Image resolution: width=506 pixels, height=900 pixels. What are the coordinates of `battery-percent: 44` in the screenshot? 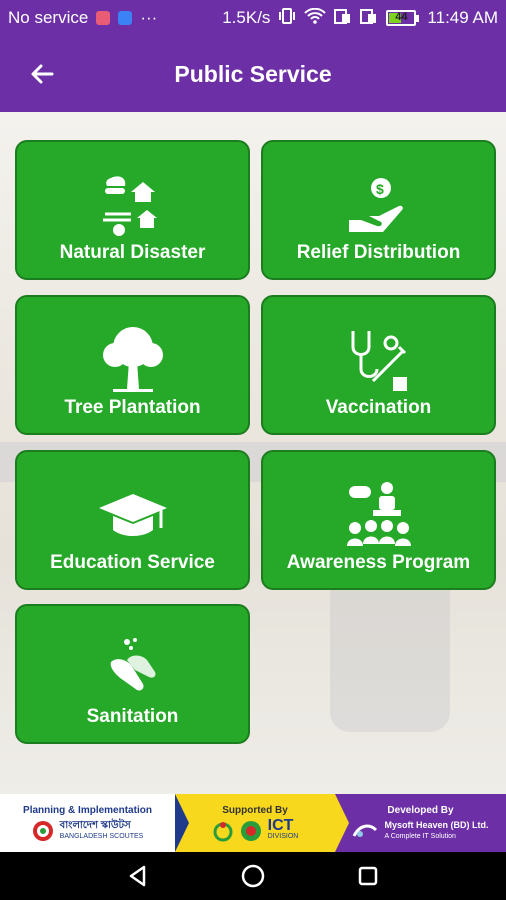 It's located at (401, 17).